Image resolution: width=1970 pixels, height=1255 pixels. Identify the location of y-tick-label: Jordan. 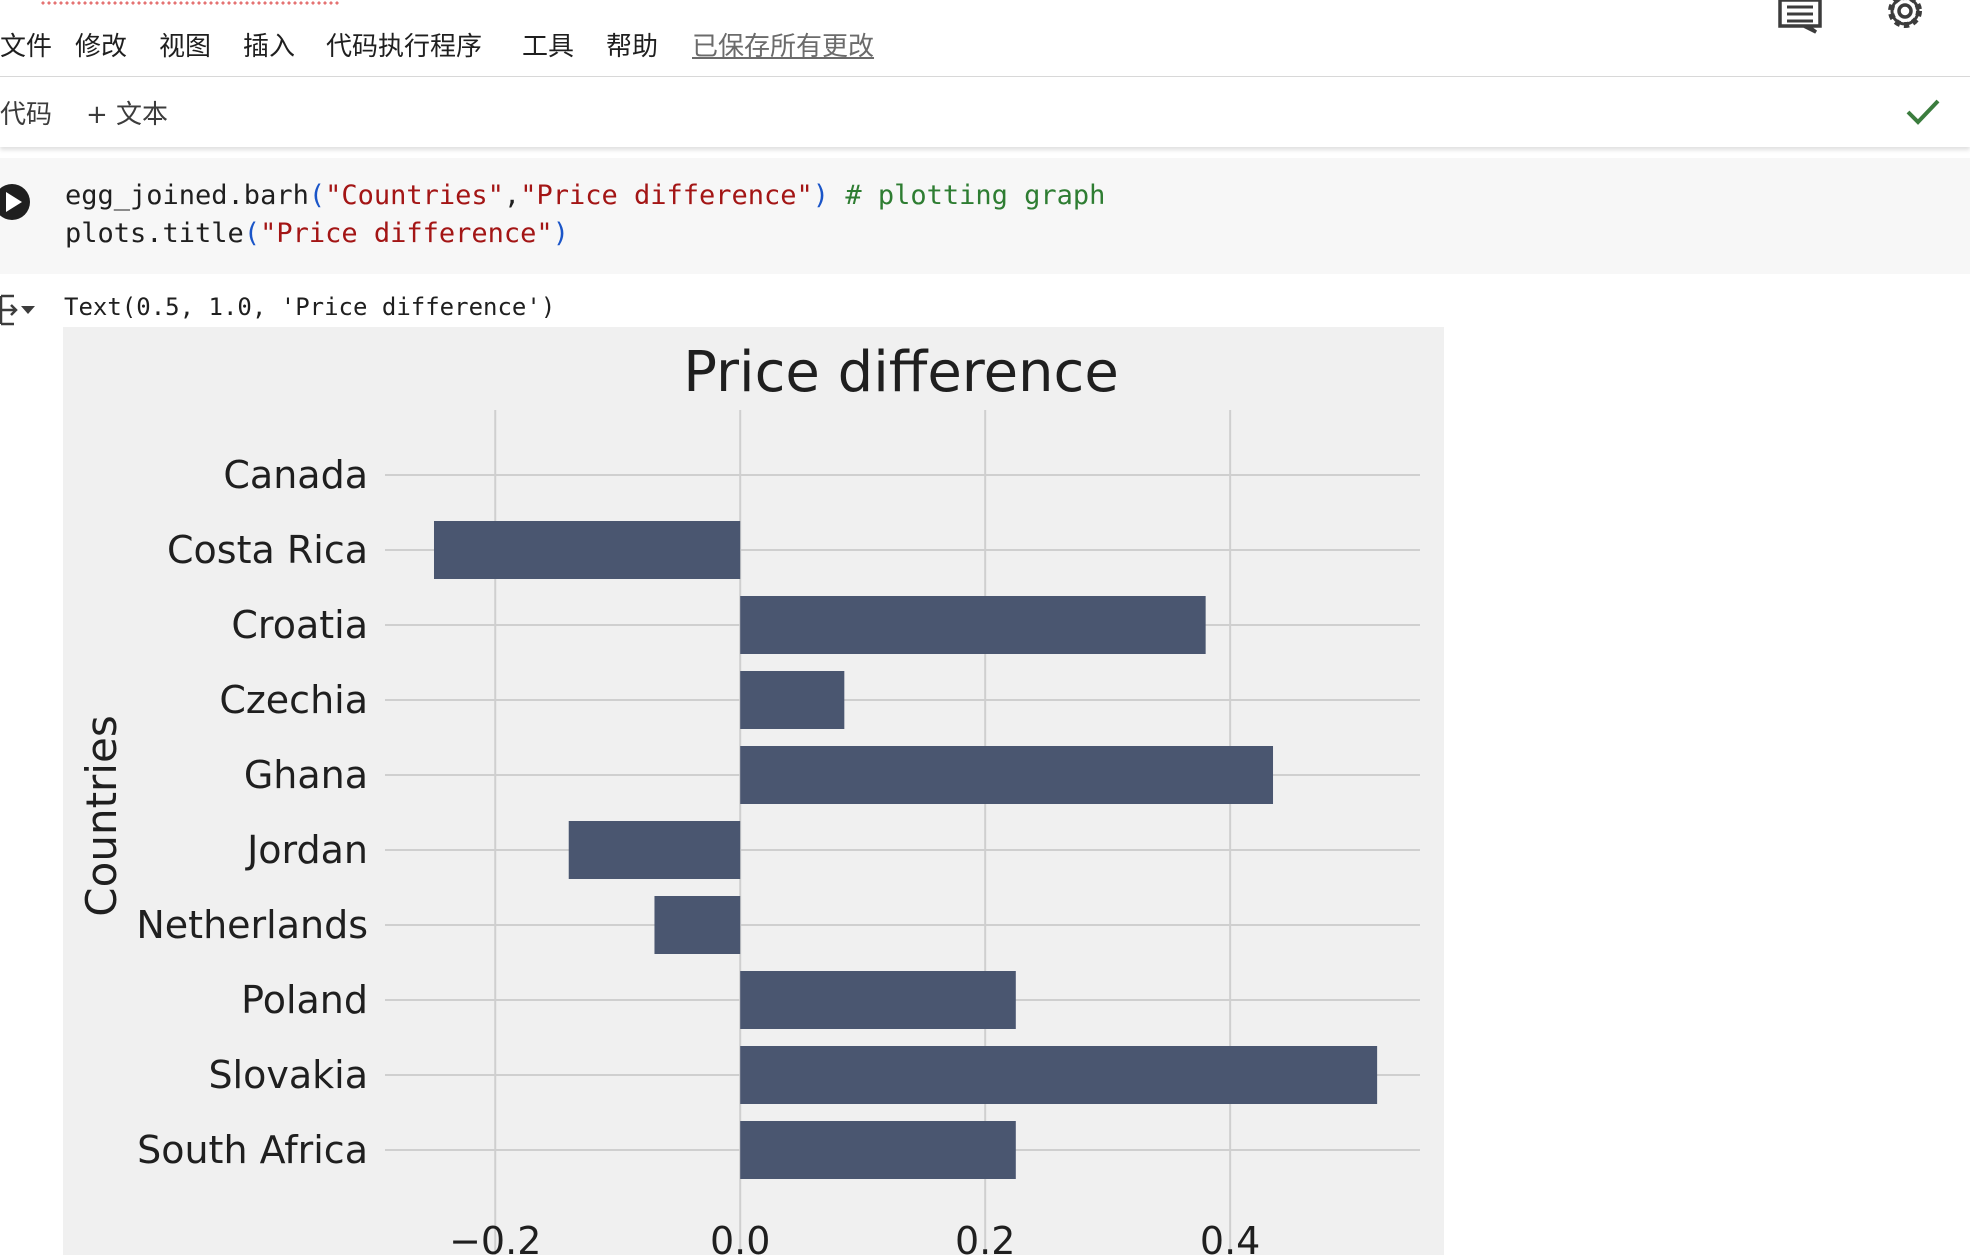
(306, 850).